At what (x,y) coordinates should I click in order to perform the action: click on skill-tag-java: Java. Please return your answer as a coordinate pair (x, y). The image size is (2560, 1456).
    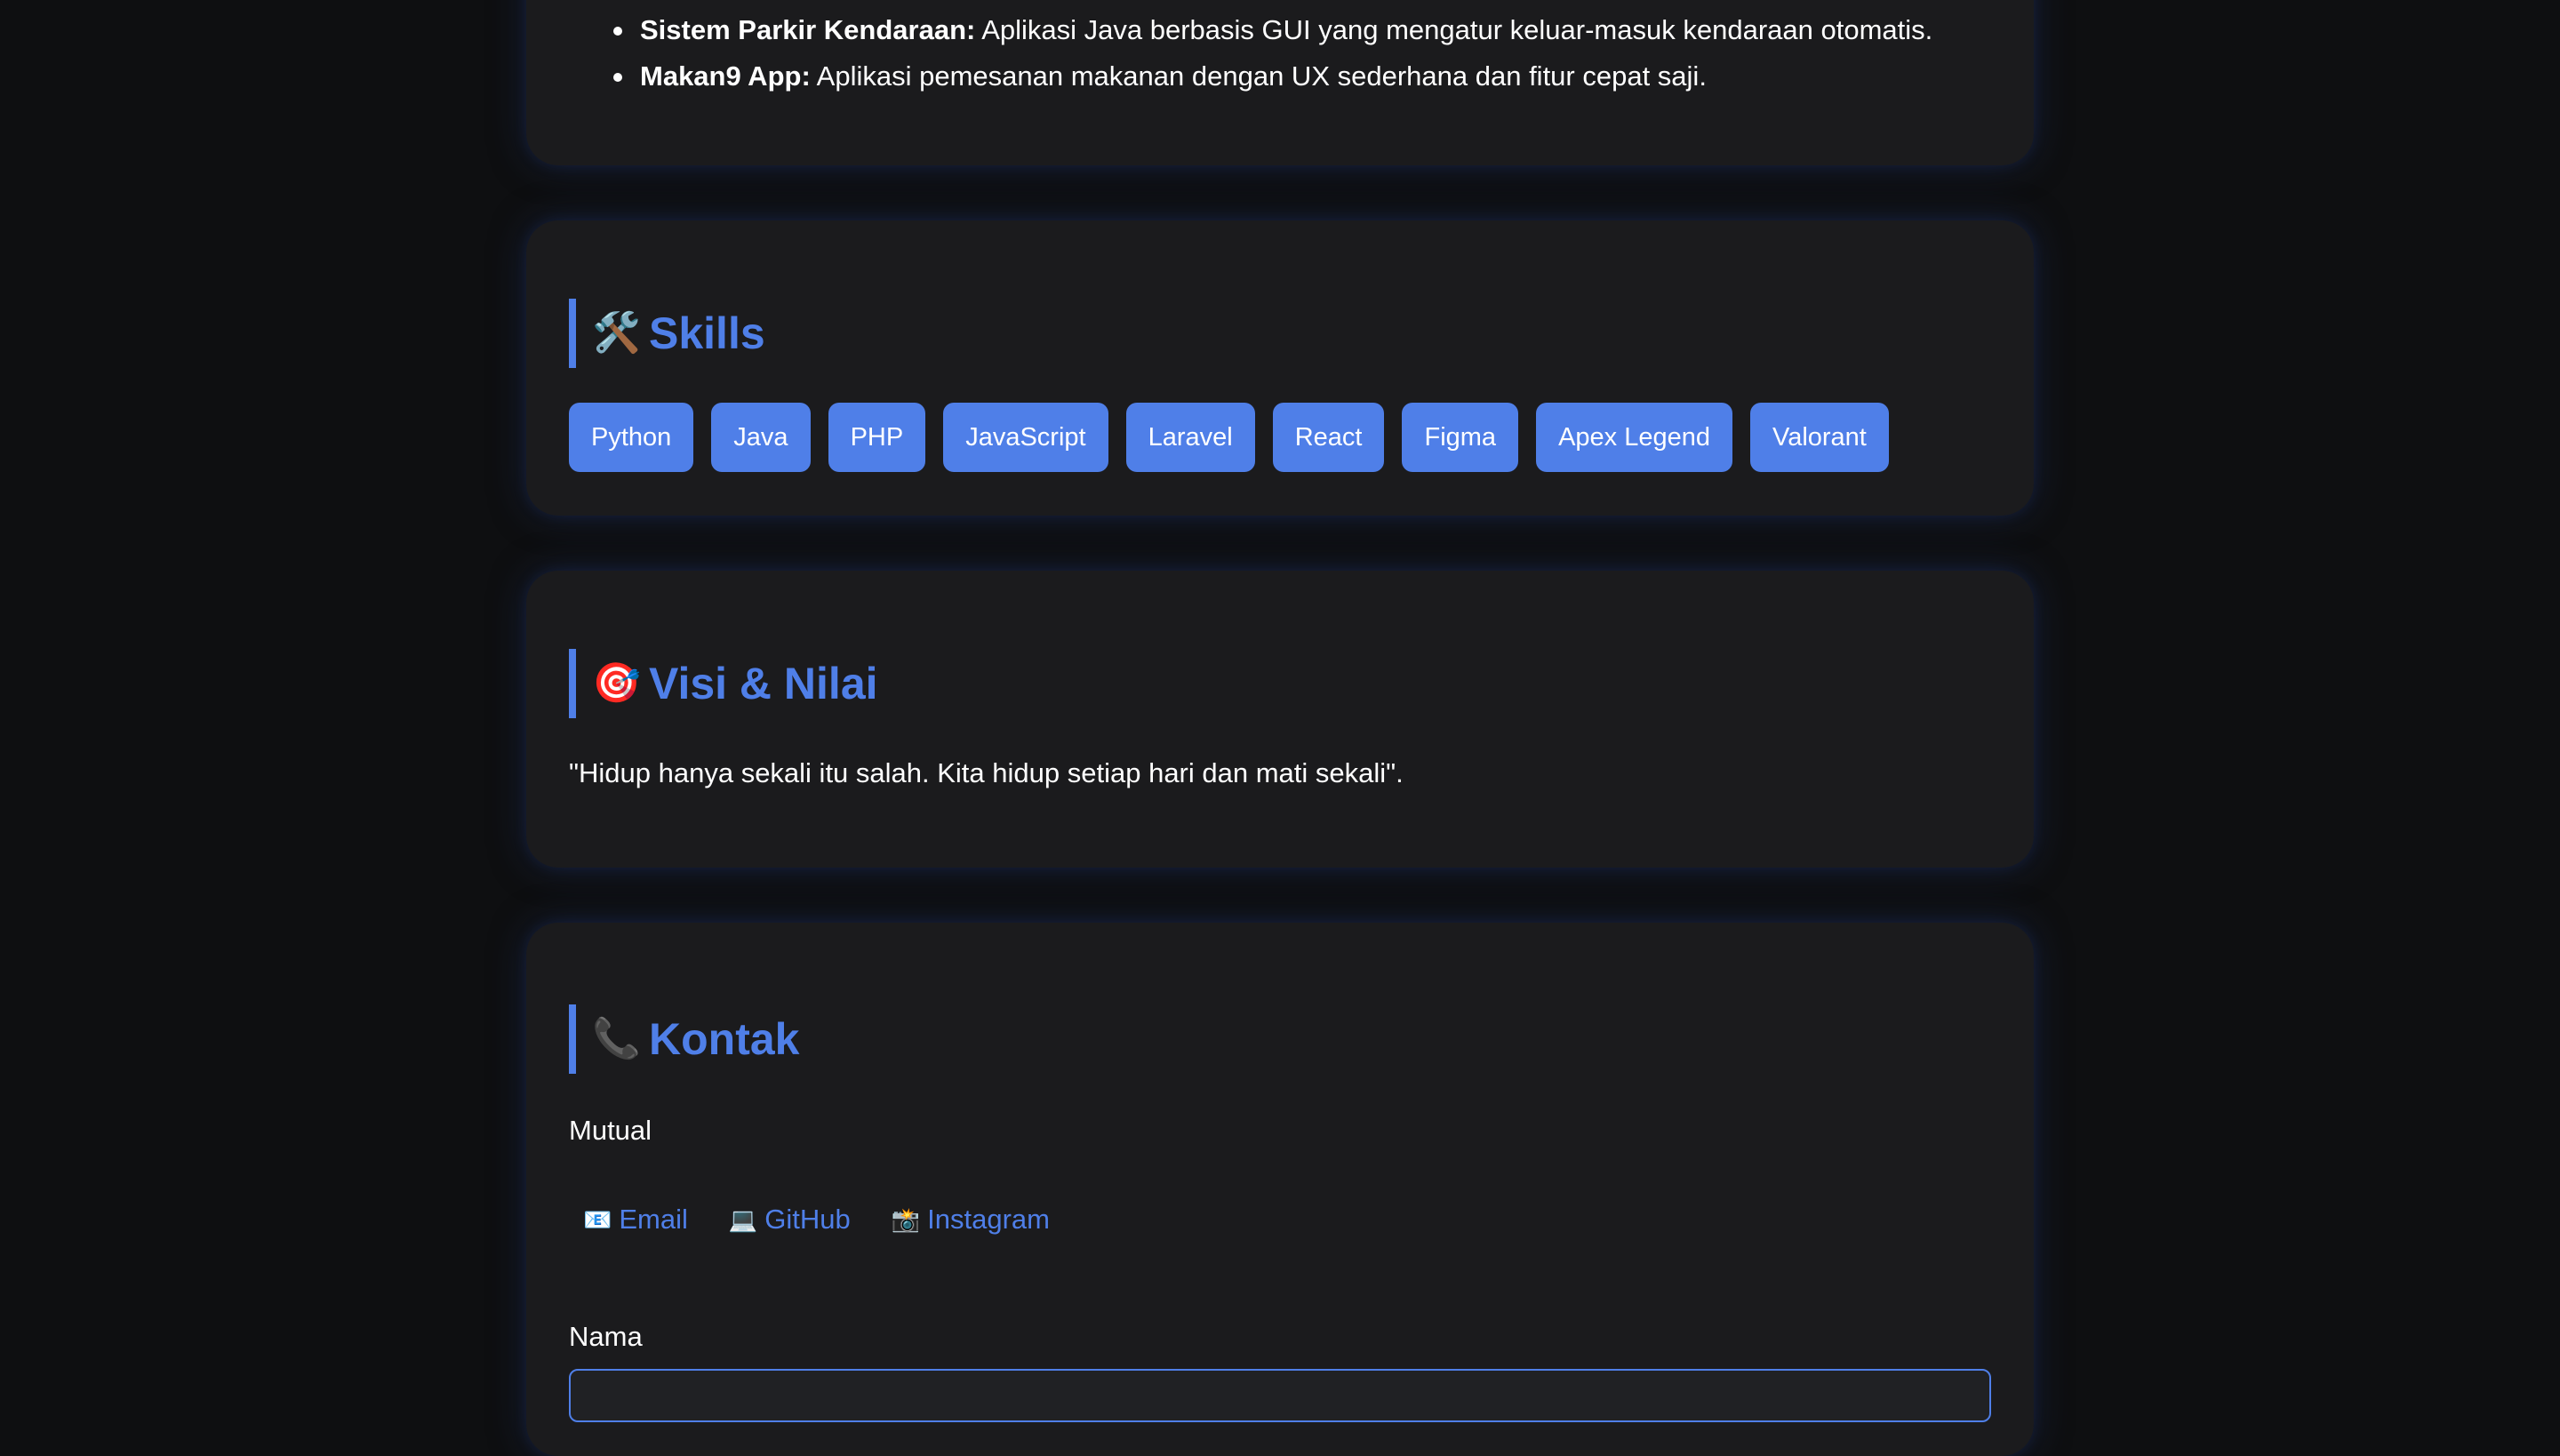
    Looking at the image, I should click on (761, 437).